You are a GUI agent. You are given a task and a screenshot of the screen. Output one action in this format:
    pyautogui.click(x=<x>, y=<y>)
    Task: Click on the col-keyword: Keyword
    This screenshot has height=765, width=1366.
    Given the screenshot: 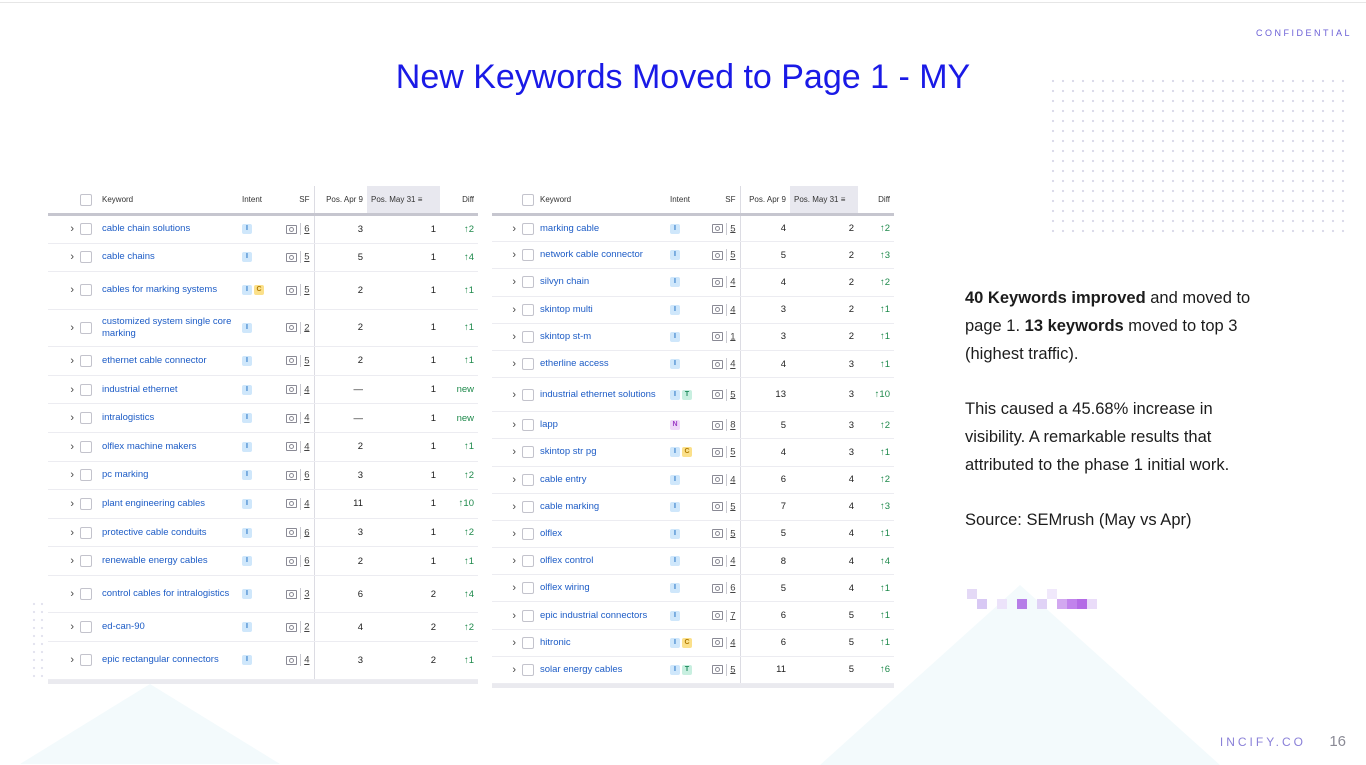 What is the action you would take?
    pyautogui.click(x=601, y=201)
    